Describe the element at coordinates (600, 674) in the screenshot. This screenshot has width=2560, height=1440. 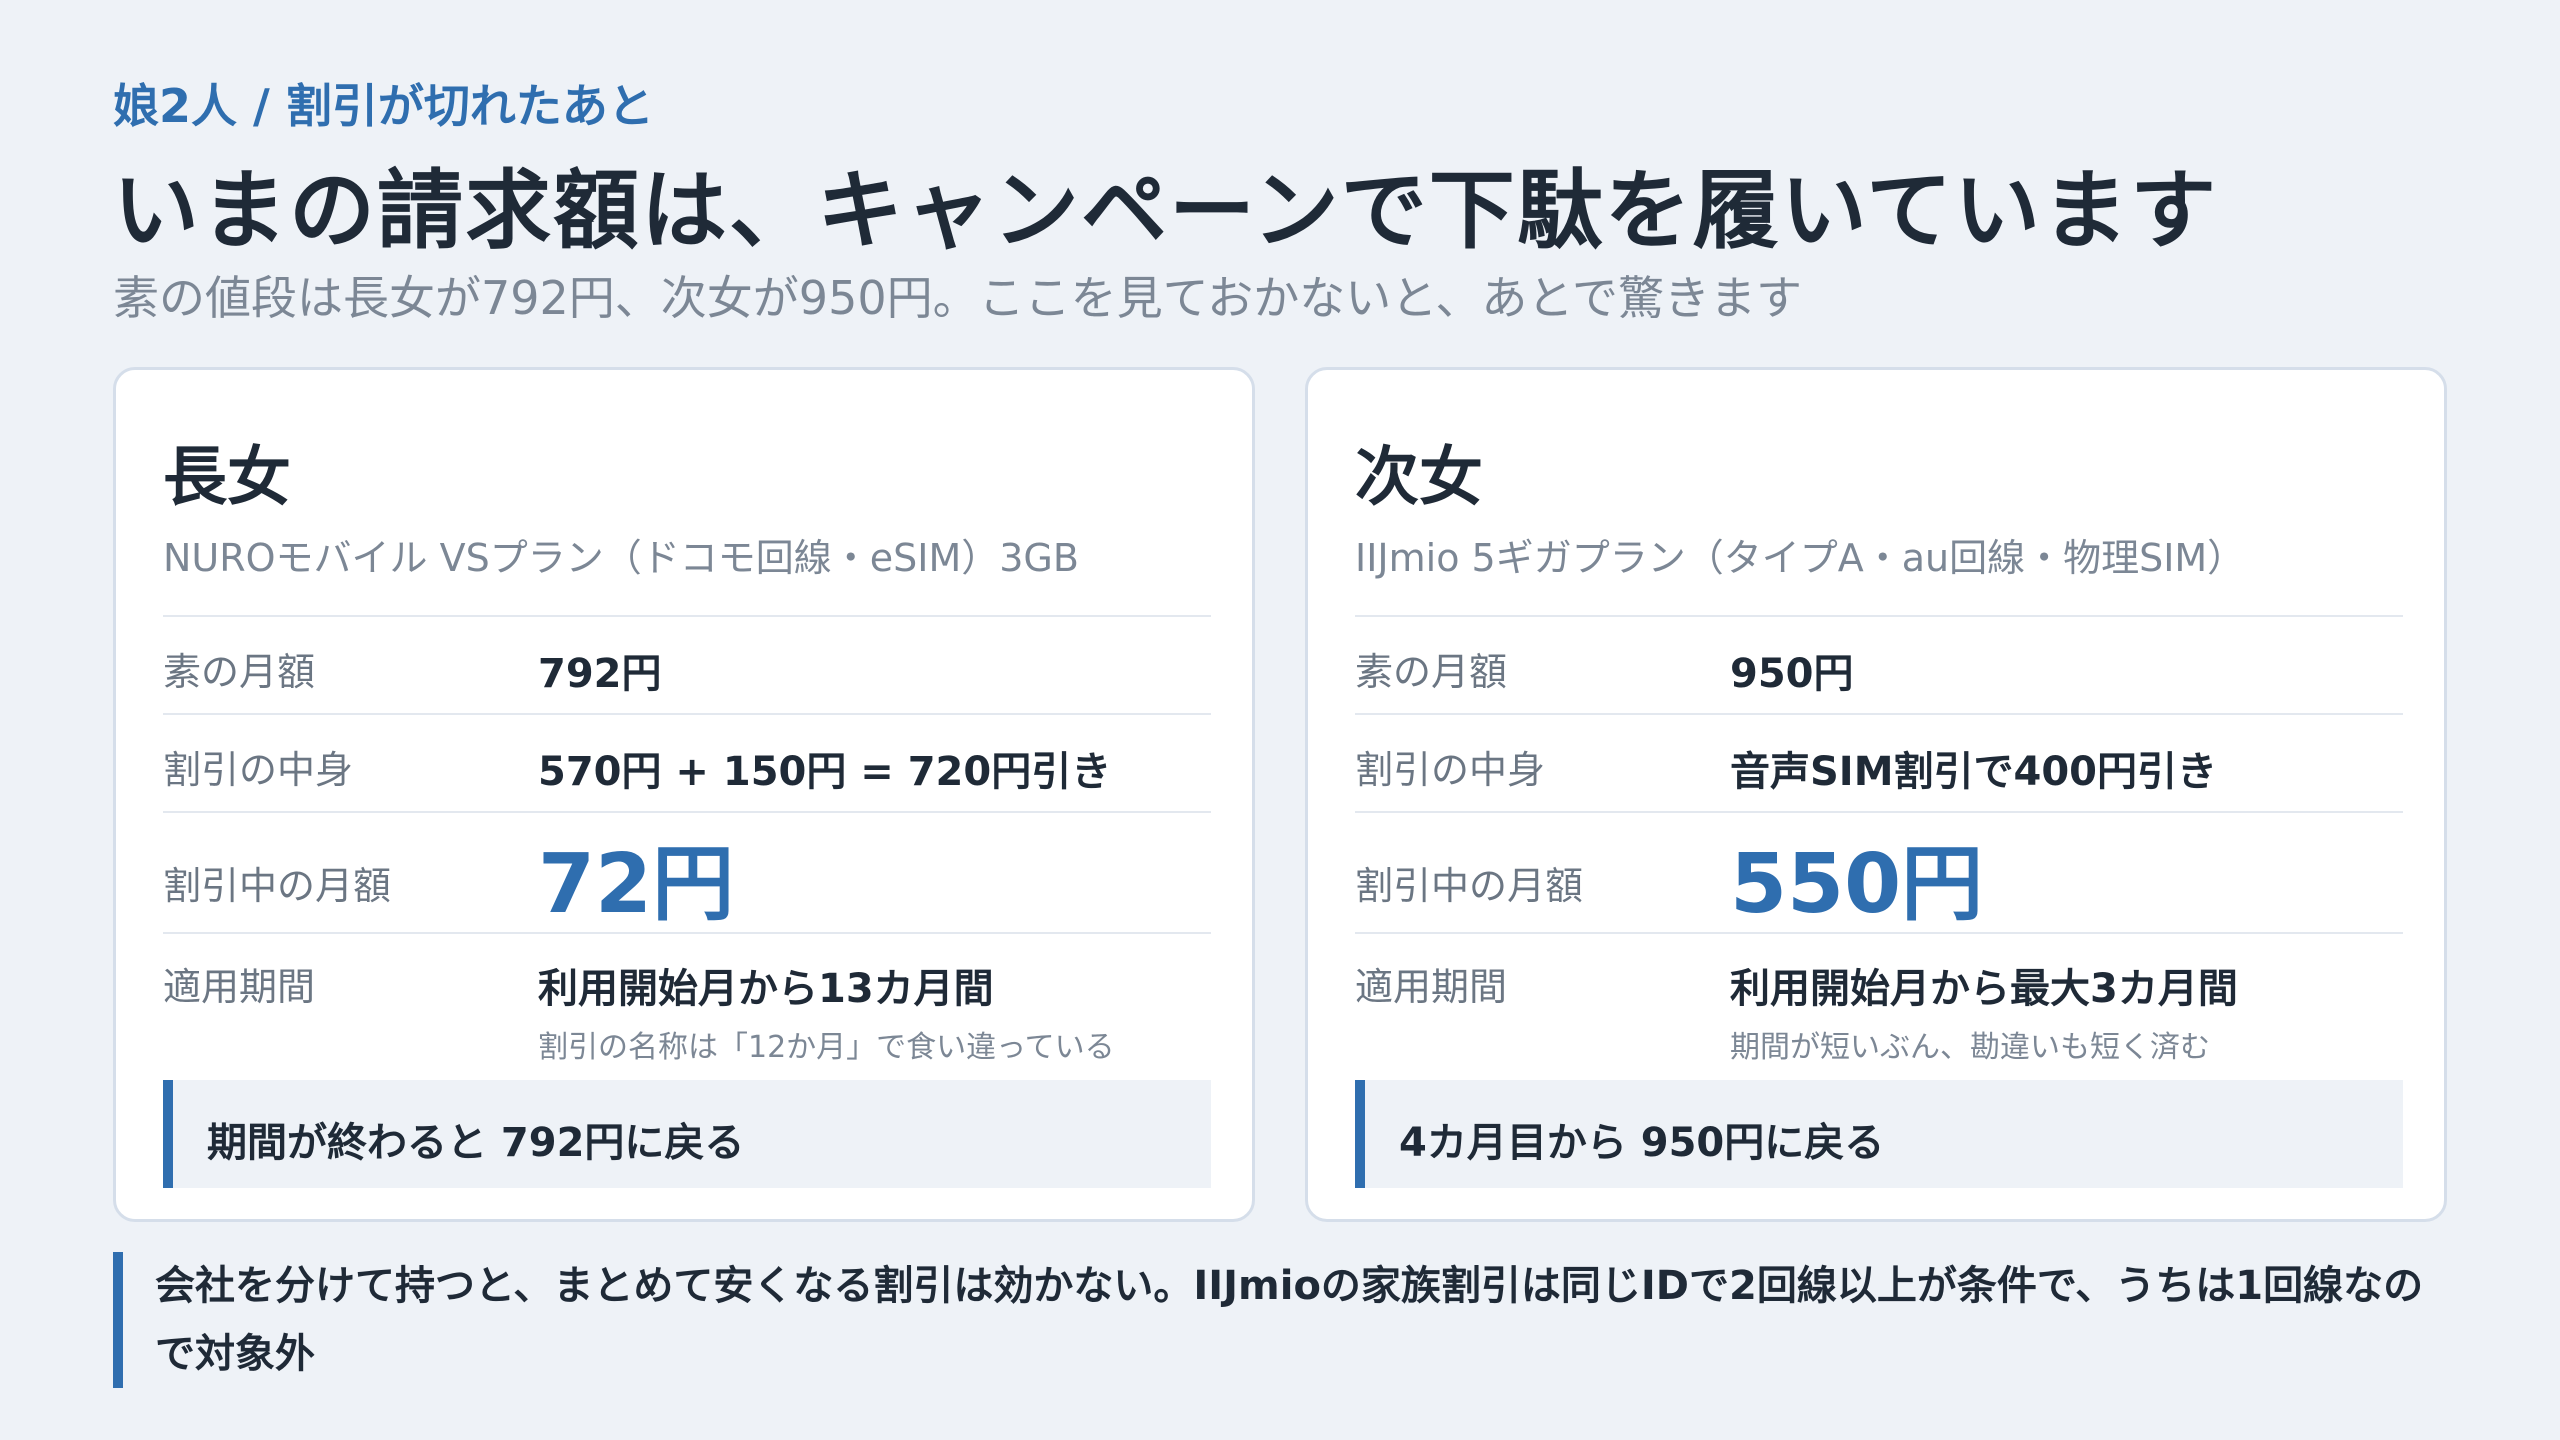
I see `row-value: 792円` at that location.